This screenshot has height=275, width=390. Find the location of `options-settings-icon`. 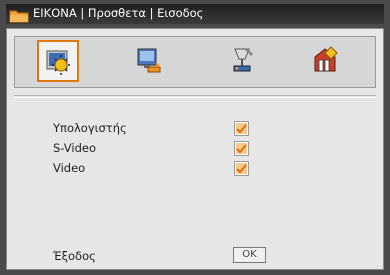

options-settings-icon is located at coordinates (326, 59).